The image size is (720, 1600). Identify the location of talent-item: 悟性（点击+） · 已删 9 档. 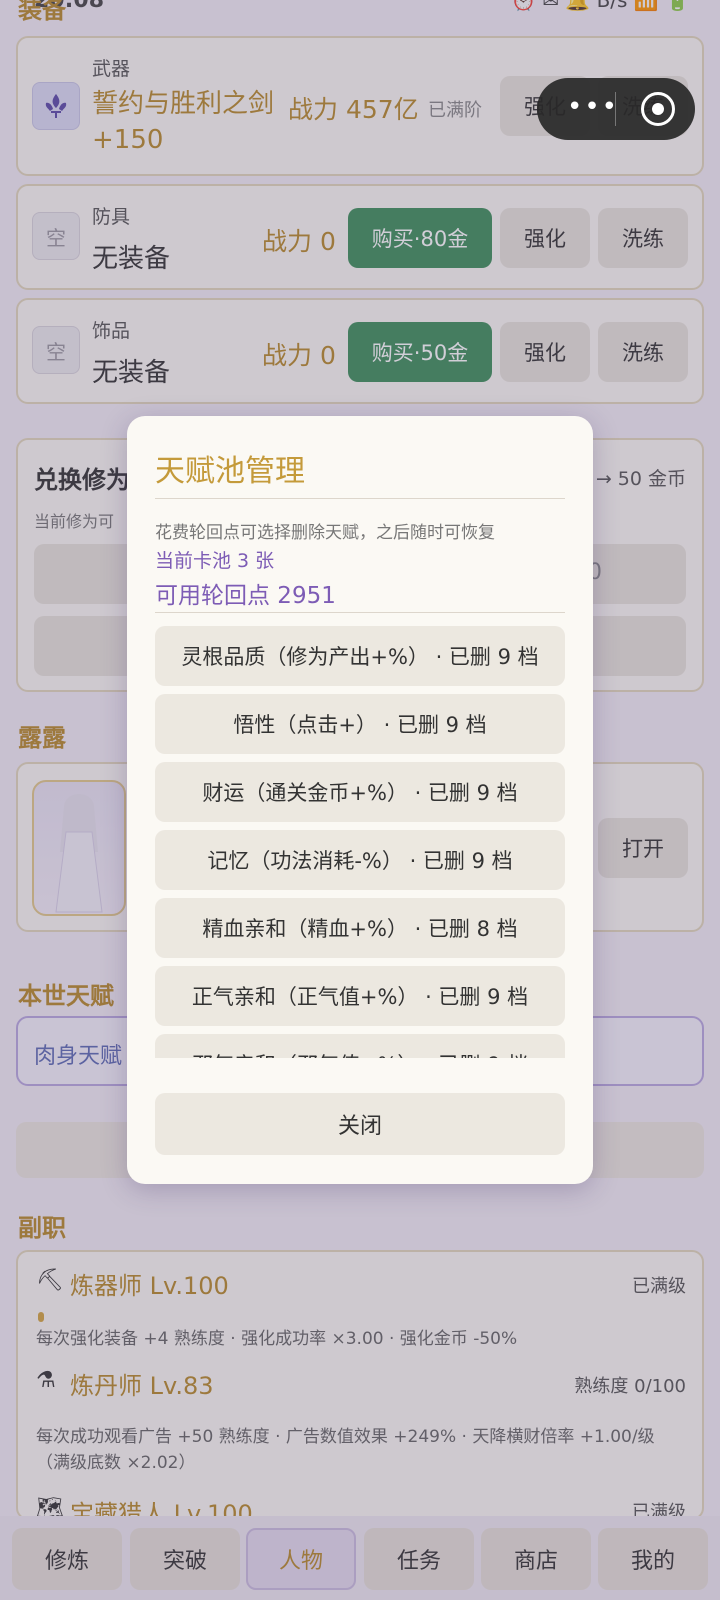
(360, 724).